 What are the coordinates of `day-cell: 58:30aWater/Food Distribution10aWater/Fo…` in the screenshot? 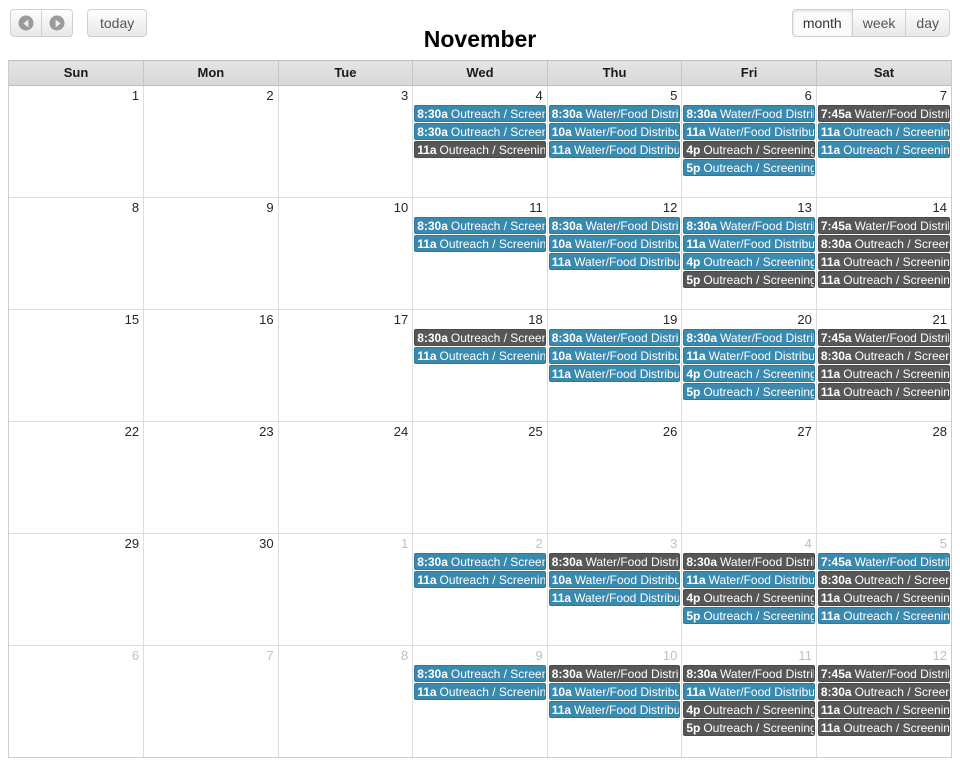 It's located at (614, 141).